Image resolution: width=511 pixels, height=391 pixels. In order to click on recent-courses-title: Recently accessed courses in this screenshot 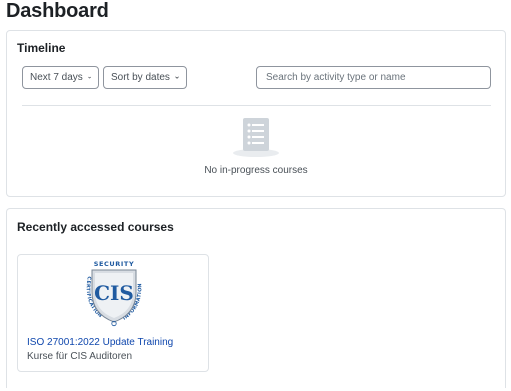, I will do `click(95, 227)`.